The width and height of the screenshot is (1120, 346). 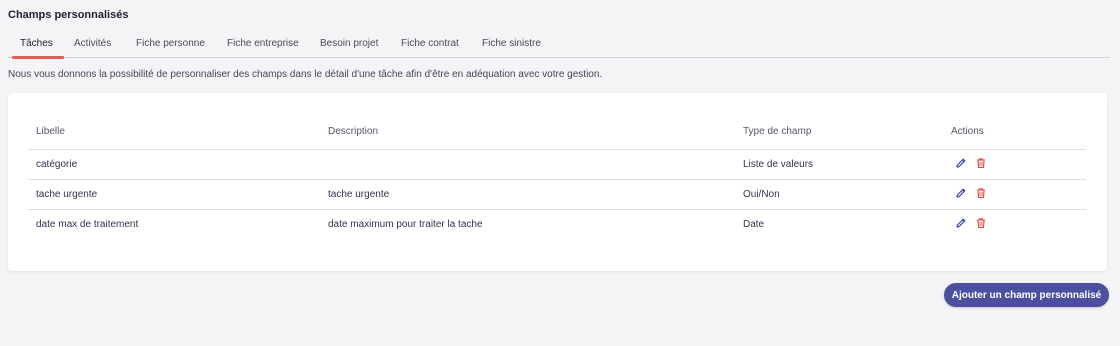 I want to click on cell-type: Oui/Non, so click(x=761, y=194).